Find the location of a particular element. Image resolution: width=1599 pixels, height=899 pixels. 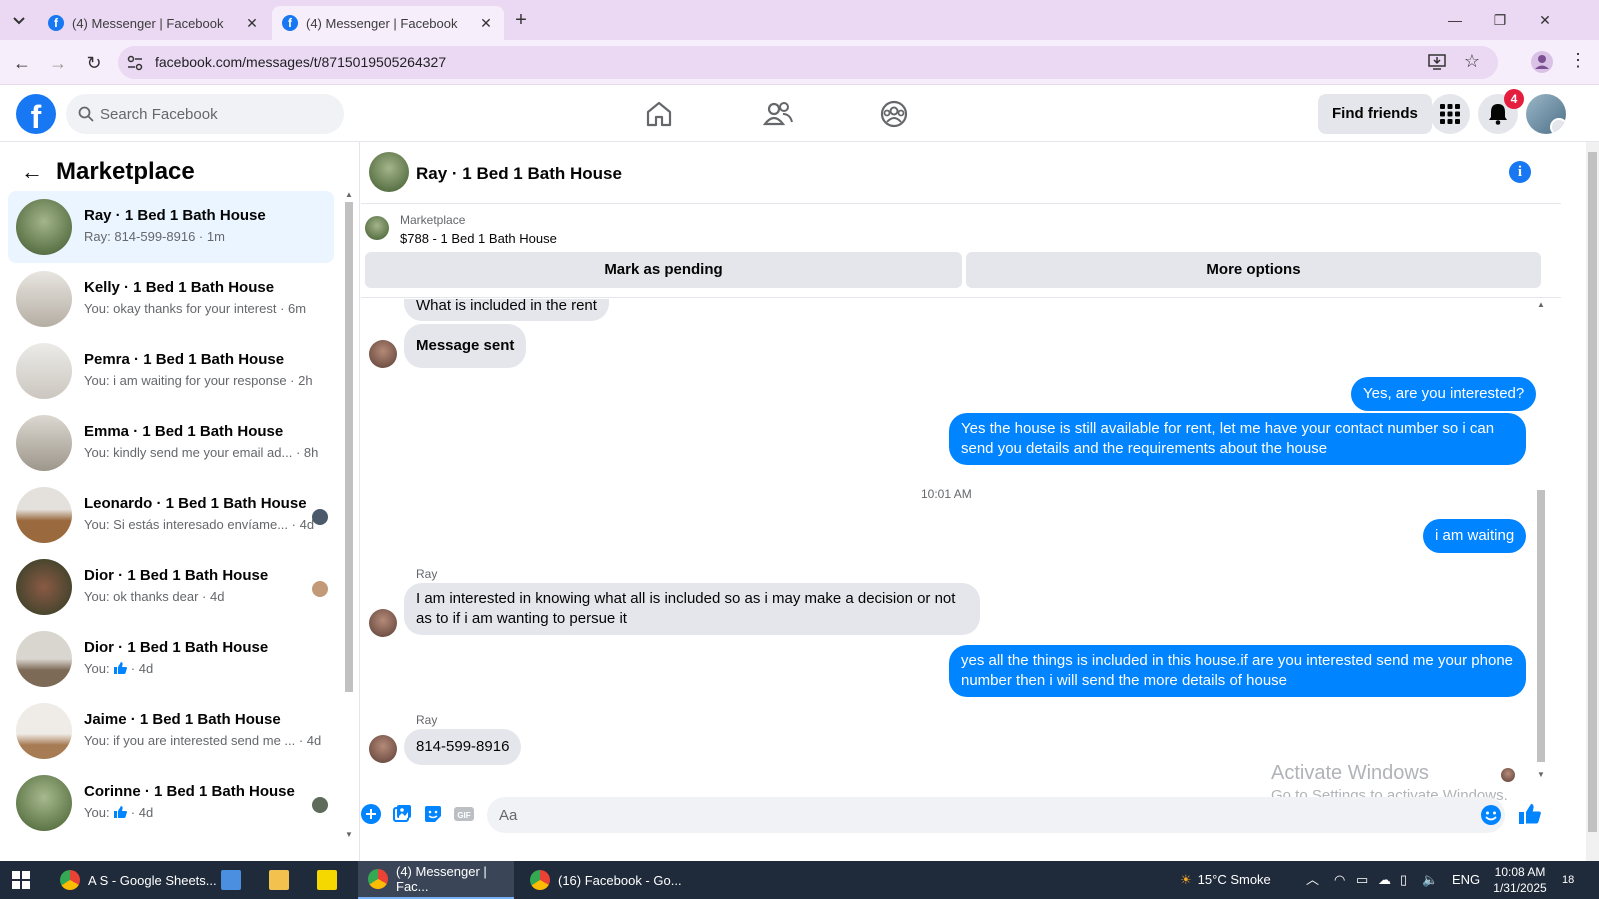

restore-icon: ❐ is located at coordinates (1500, 20).